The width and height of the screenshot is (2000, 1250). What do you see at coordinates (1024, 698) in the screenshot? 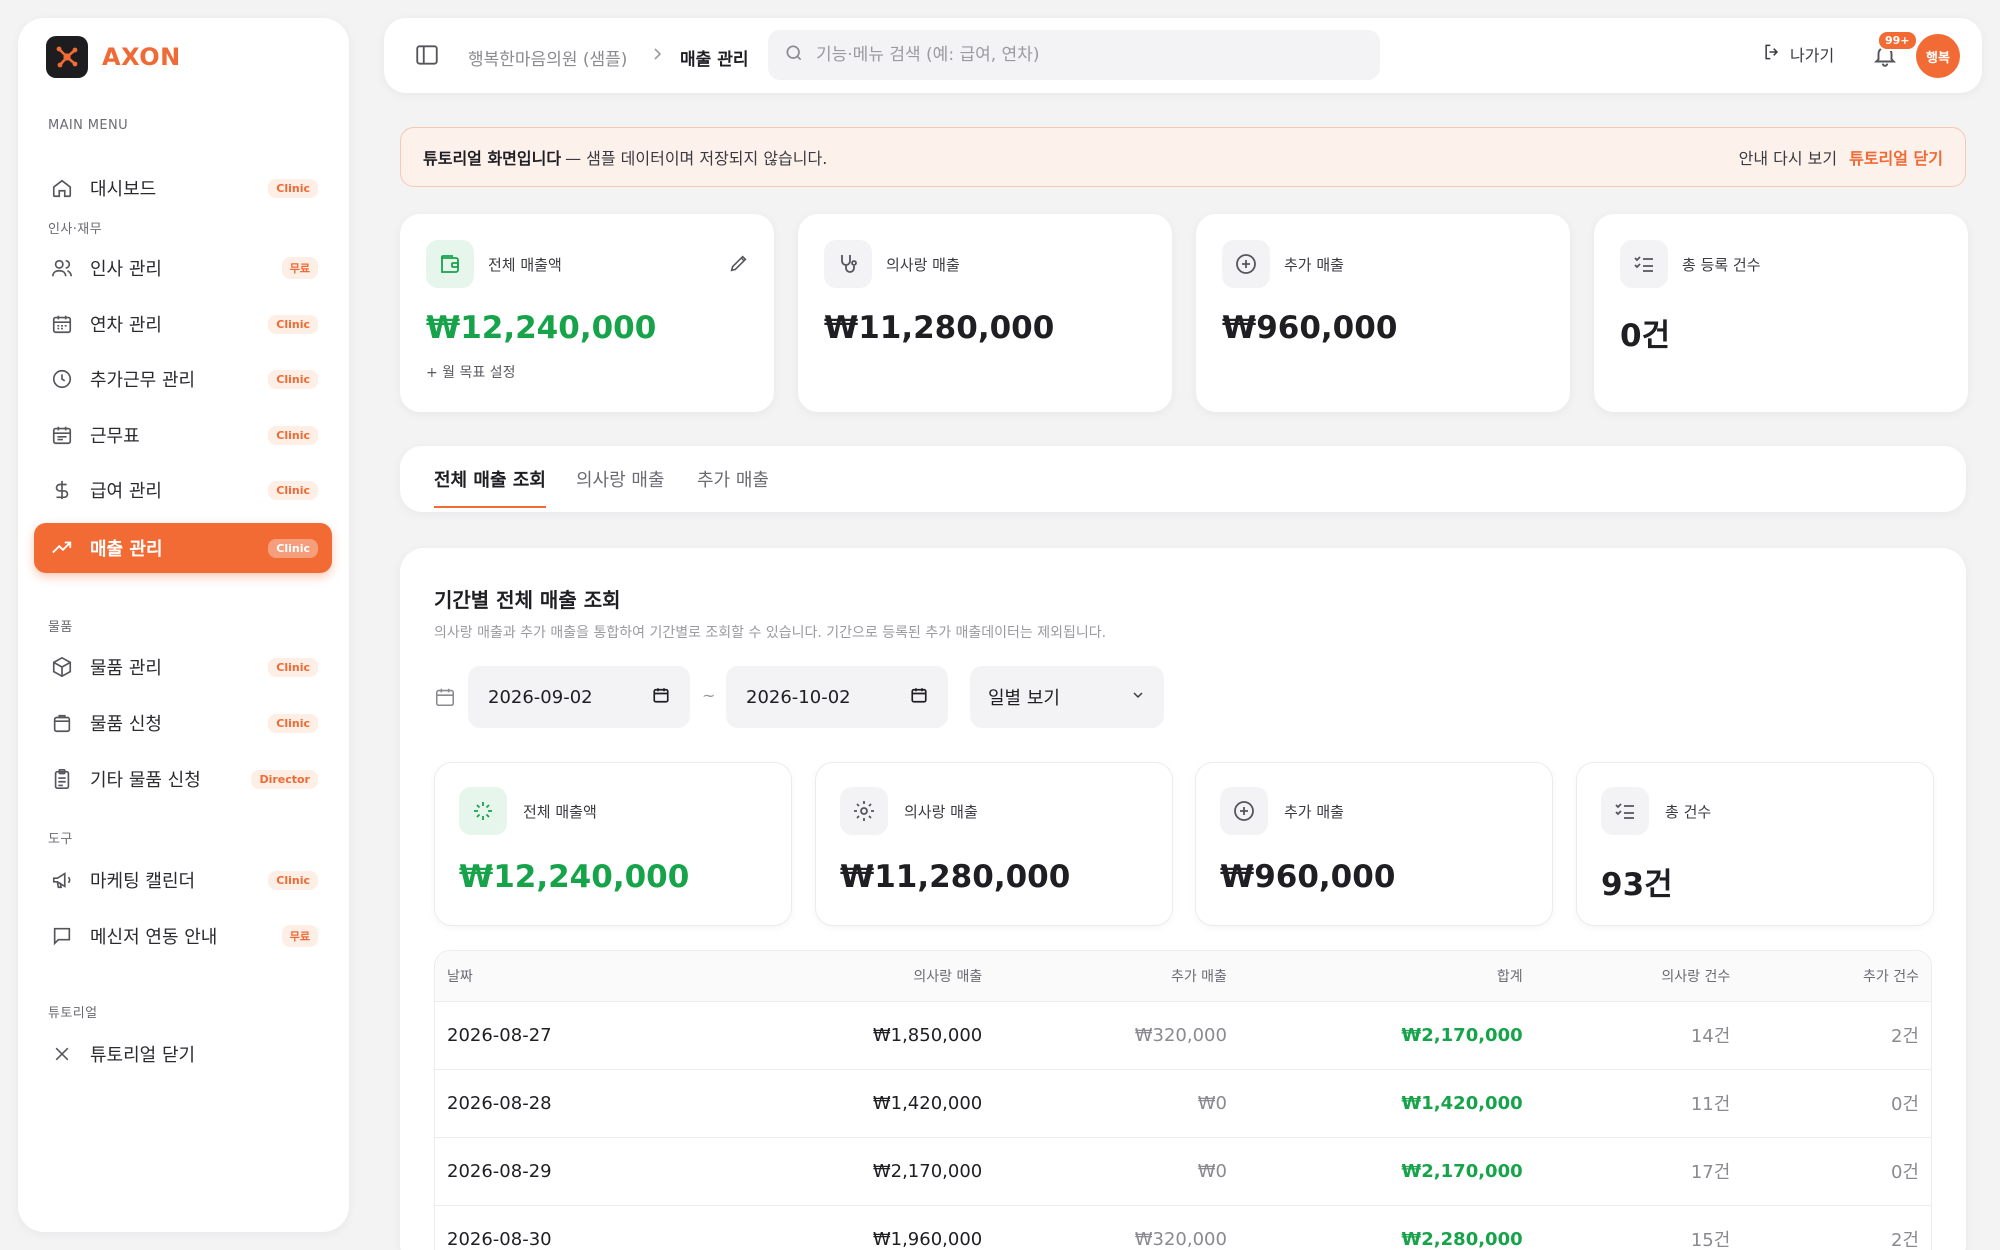
I see `view-mode-value: 일별 보기` at bounding box center [1024, 698].